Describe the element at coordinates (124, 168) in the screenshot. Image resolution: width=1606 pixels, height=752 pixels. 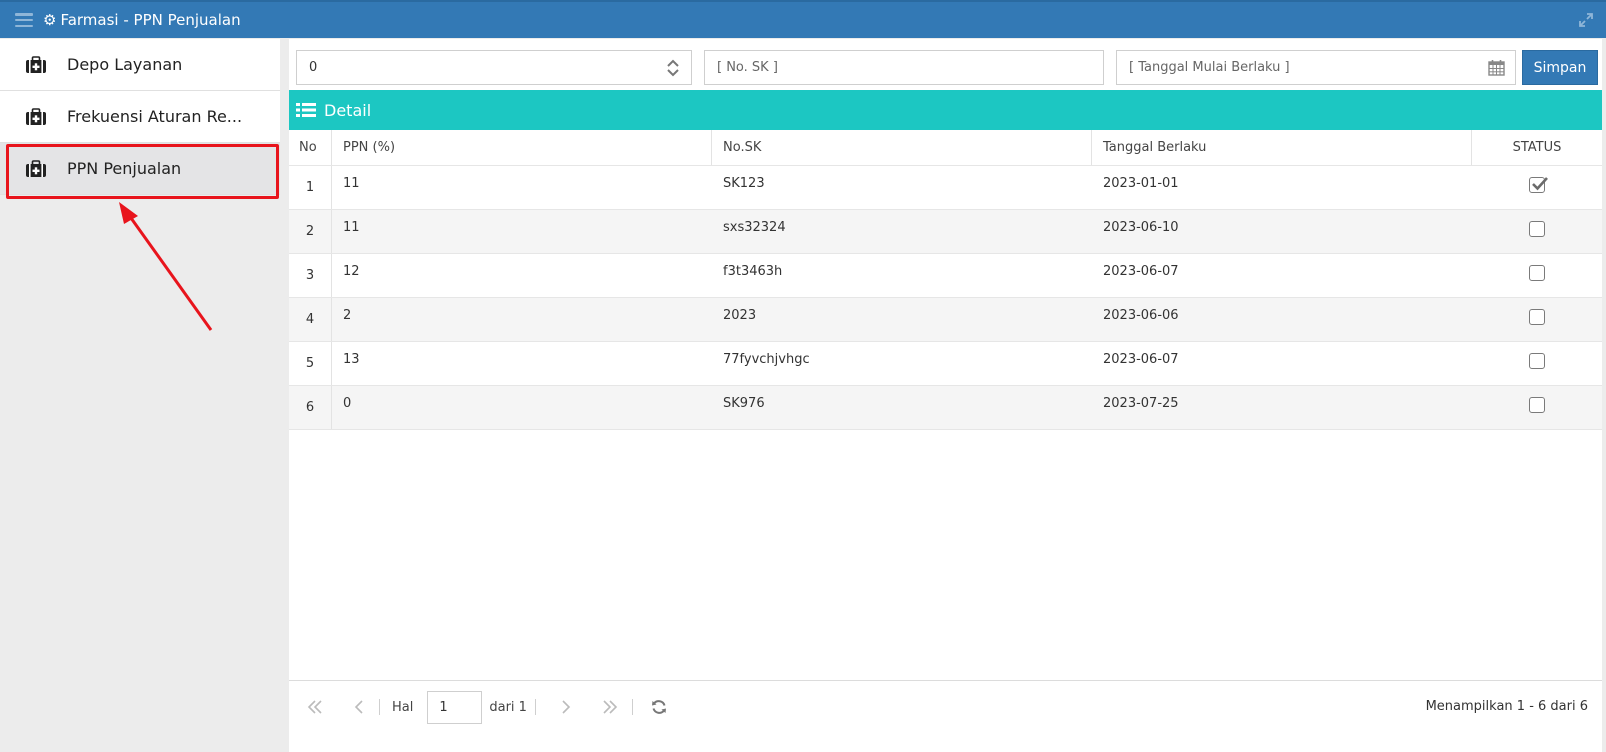
I see `sidebar-item-label: PPN Penjualan` at that location.